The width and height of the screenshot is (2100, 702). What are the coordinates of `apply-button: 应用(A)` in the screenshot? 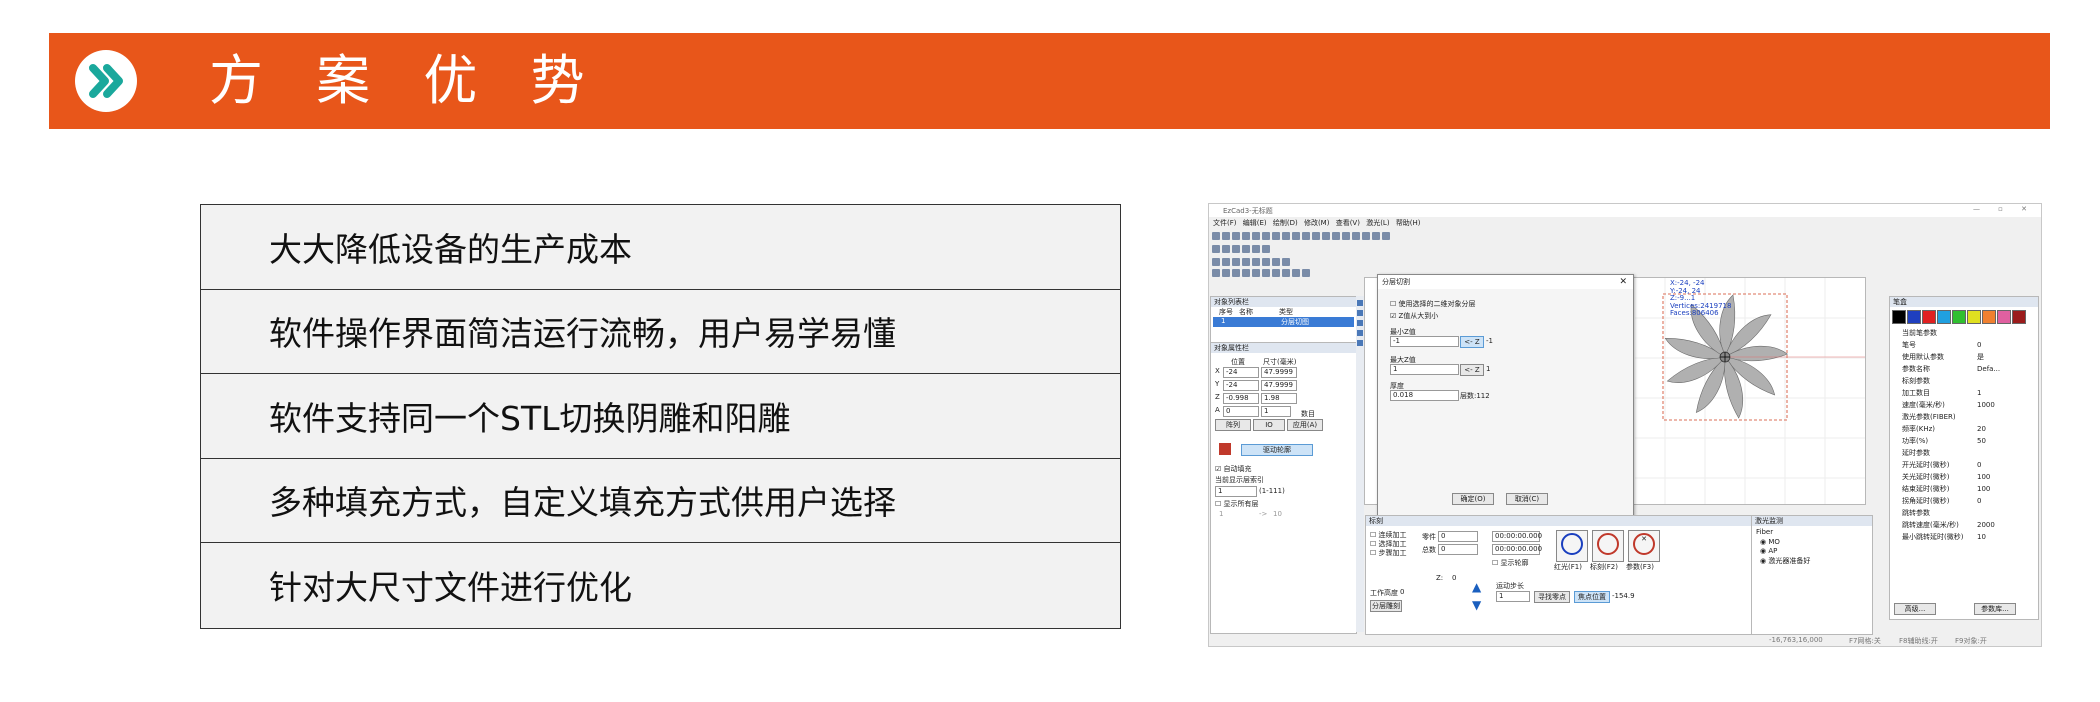 It's located at (1305, 425).